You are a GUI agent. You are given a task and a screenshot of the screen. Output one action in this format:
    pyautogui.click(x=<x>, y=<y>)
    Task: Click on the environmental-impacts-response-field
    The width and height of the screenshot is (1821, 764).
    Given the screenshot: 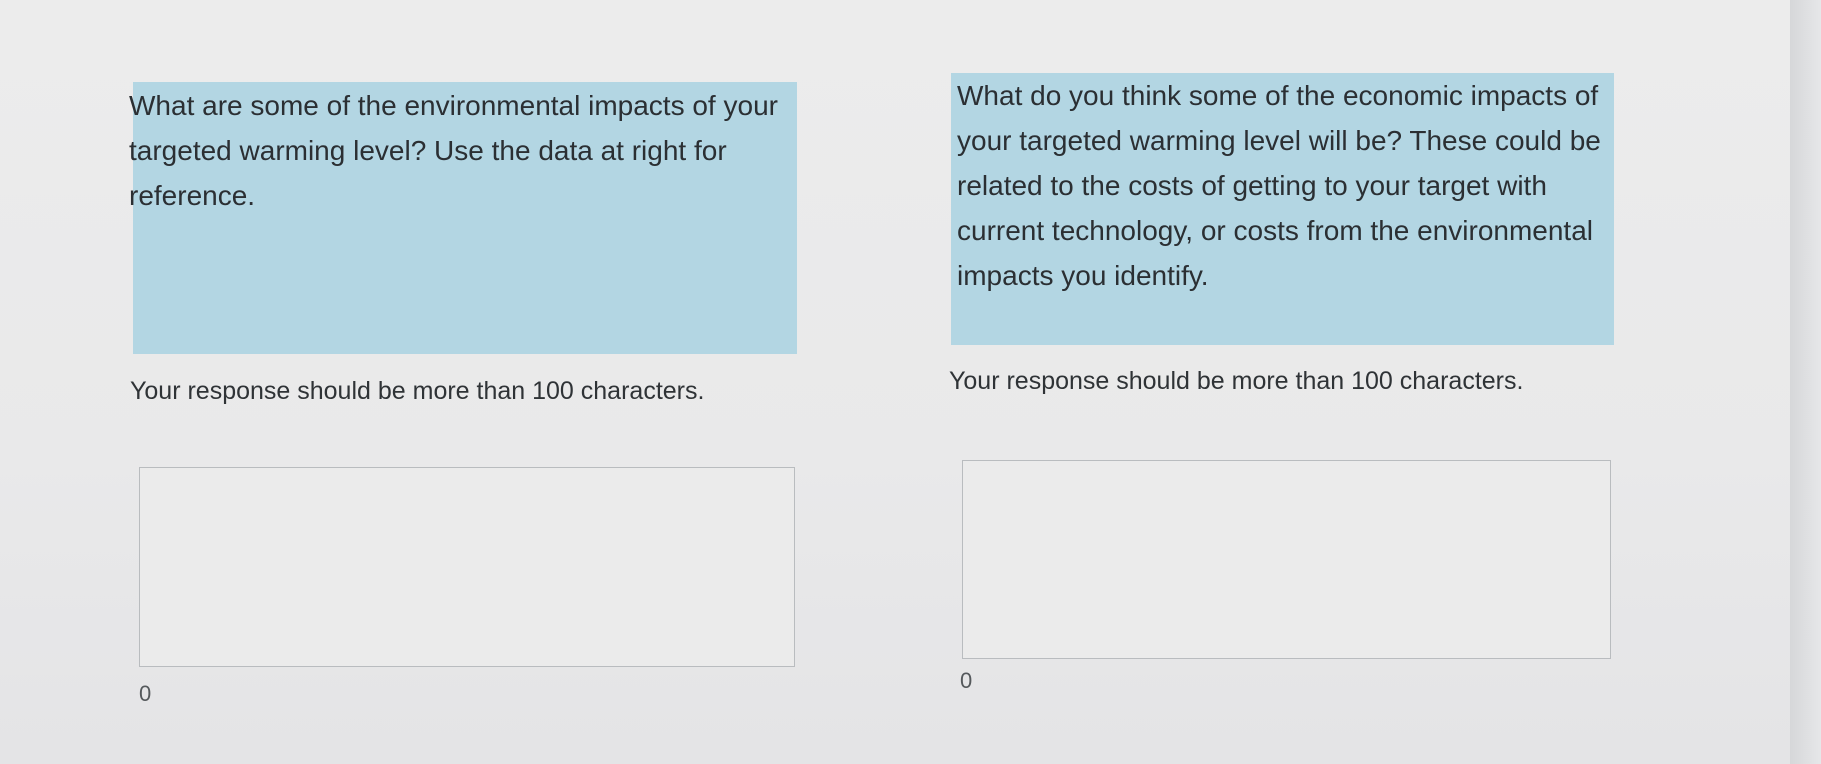 What is the action you would take?
    pyautogui.click(x=467, y=567)
    